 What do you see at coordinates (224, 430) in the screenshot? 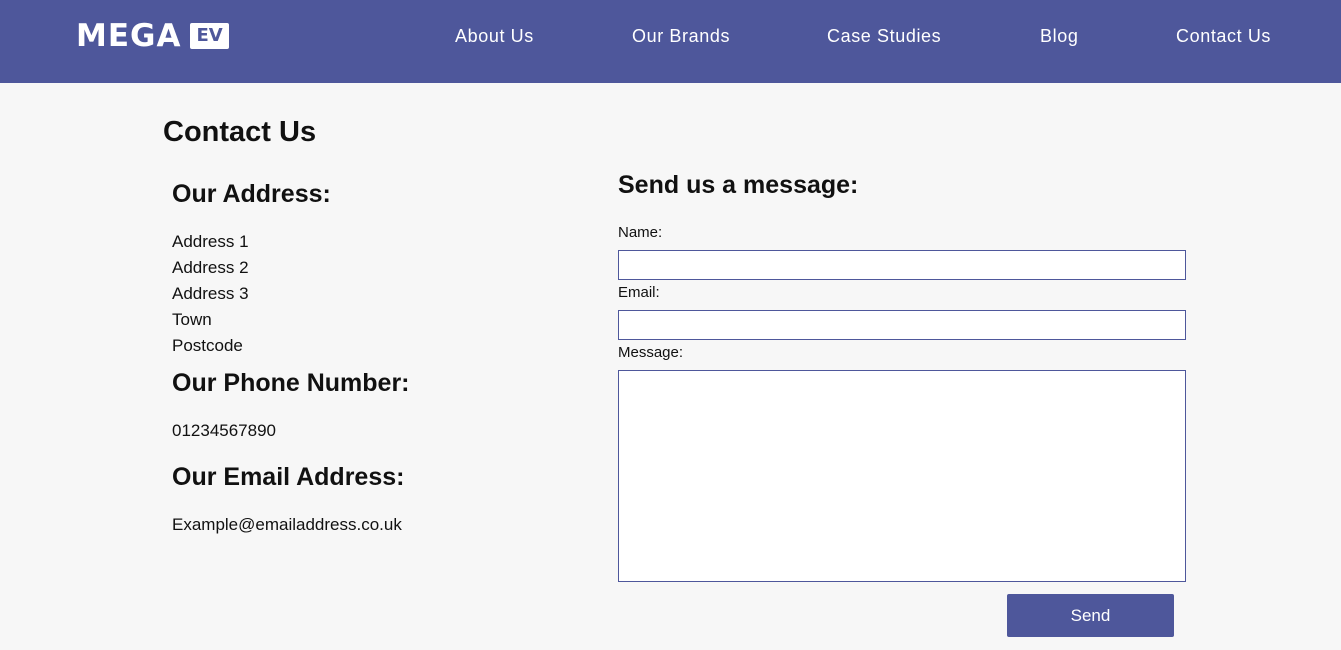
I see `phone-number: 01234567890` at bounding box center [224, 430].